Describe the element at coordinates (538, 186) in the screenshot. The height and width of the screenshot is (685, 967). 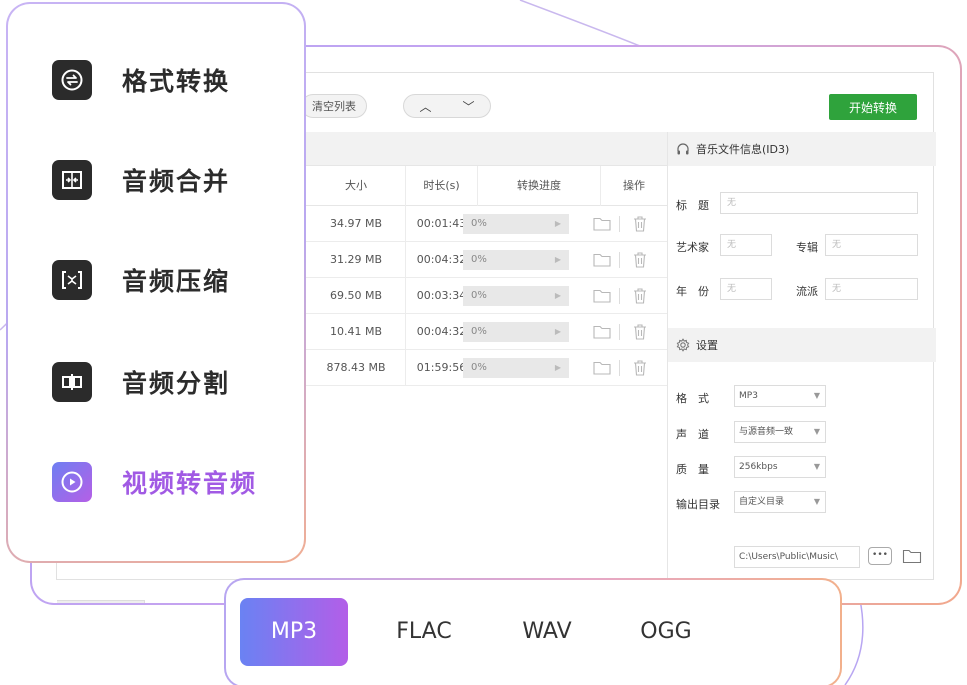
I see `header-progress: 转换进度` at that location.